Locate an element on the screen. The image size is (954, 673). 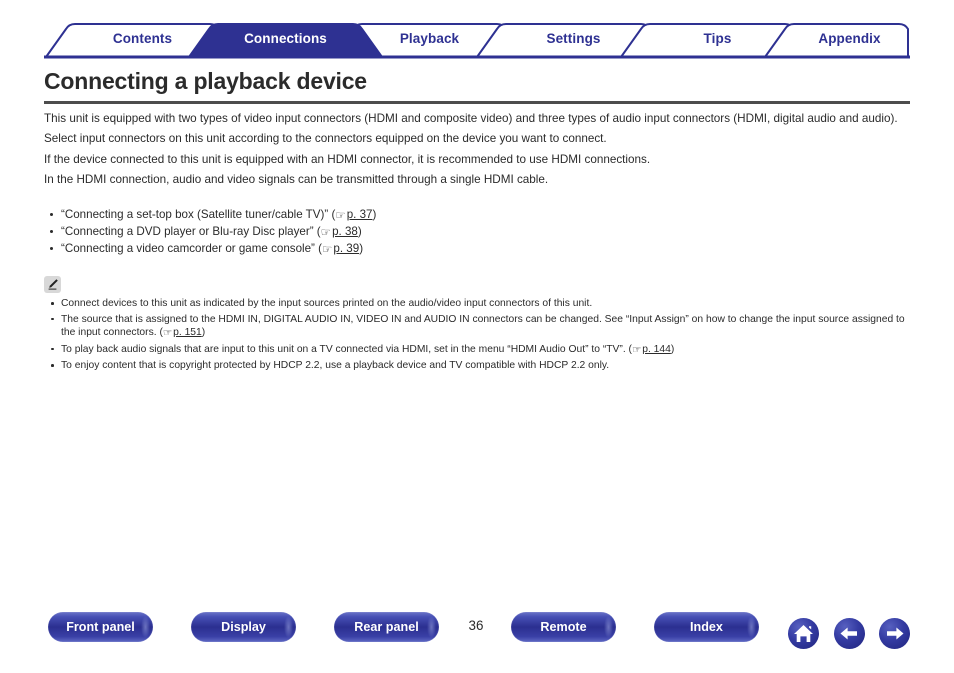
arrow-left-icon is located at coordinates (849, 633).